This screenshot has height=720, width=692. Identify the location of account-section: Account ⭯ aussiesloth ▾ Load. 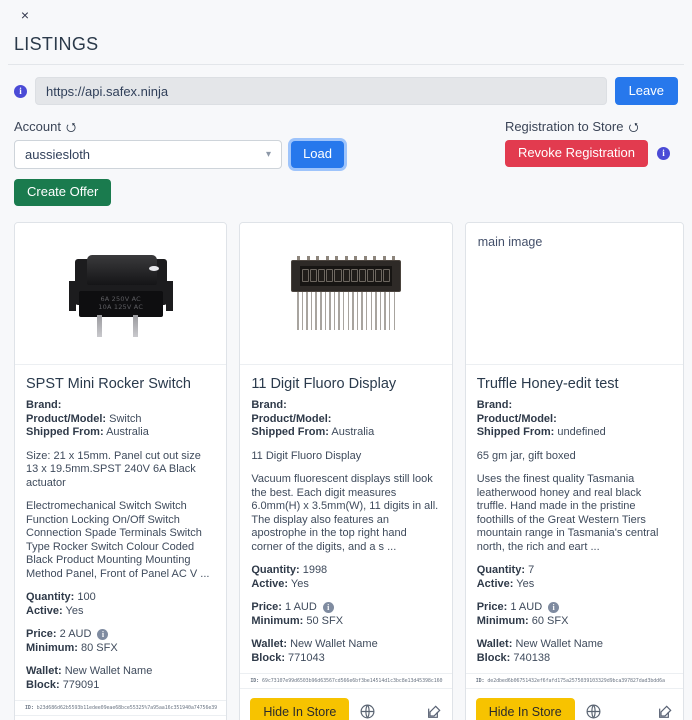
(179, 144).